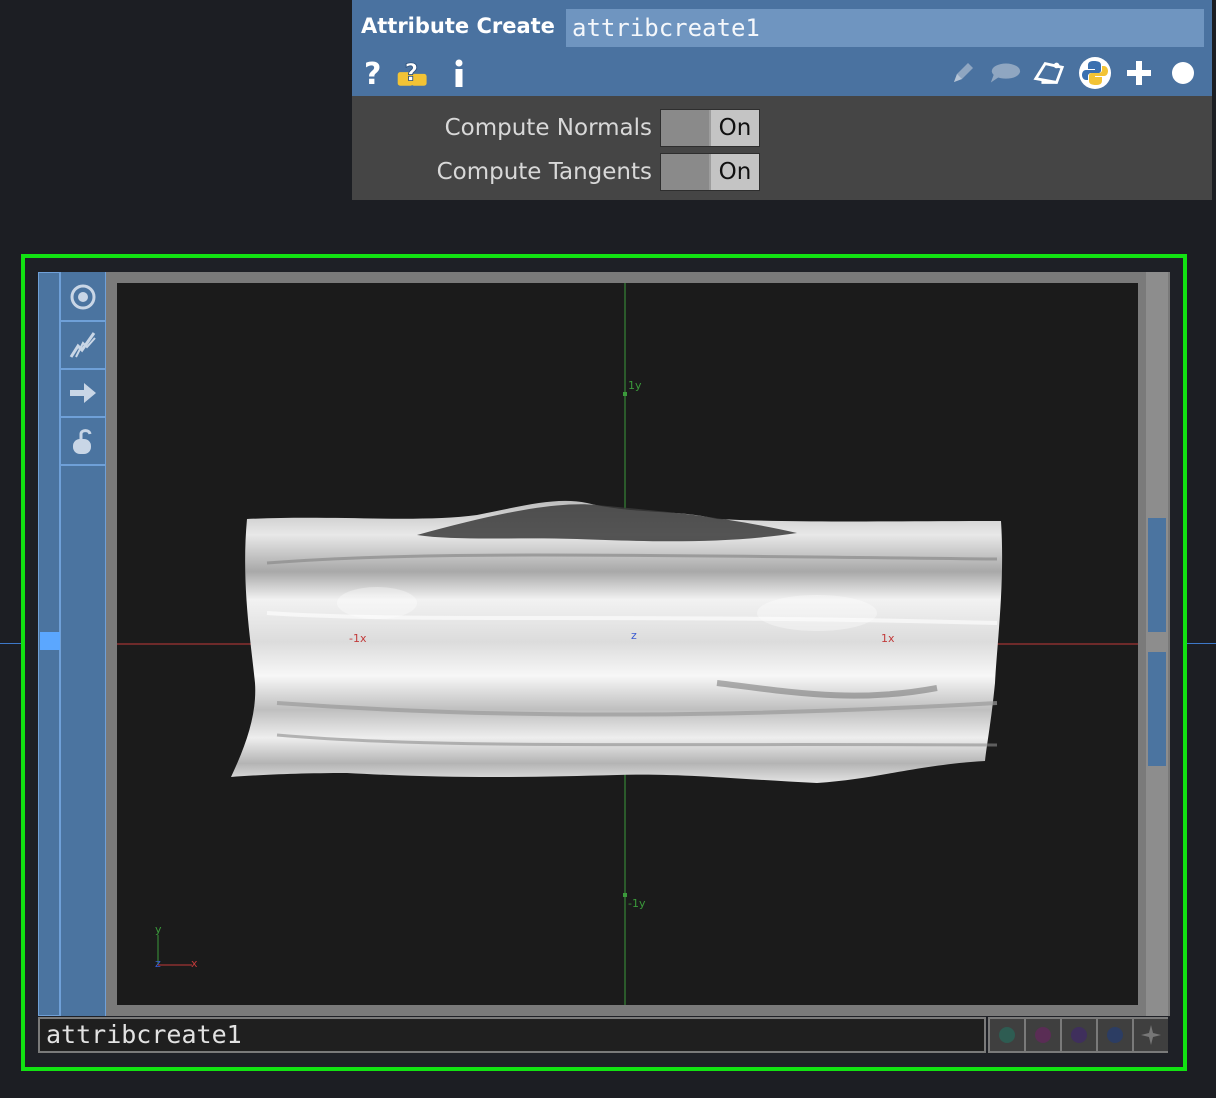 The height and width of the screenshot is (1098, 1216). I want to click on param-label: Compute Normals, so click(548, 128).